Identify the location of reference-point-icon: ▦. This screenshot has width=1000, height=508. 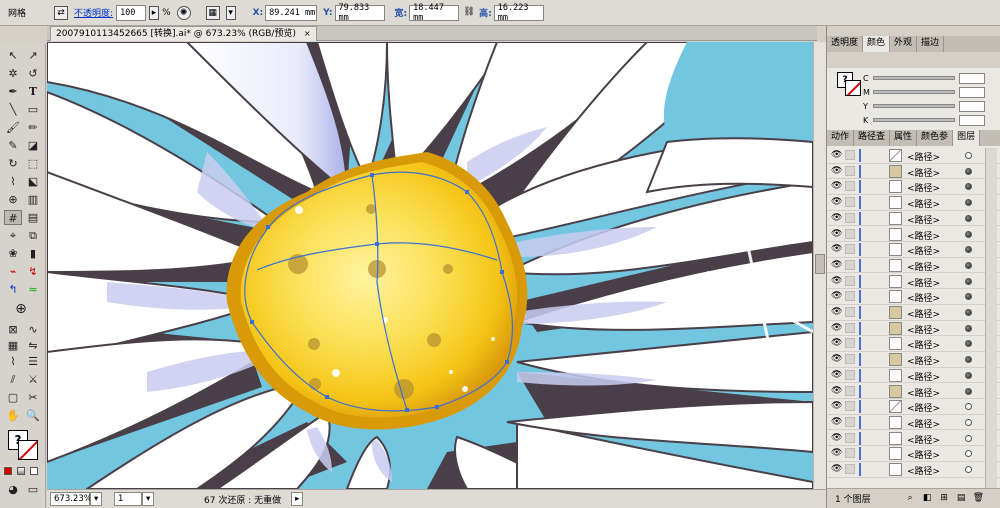
(212, 12).